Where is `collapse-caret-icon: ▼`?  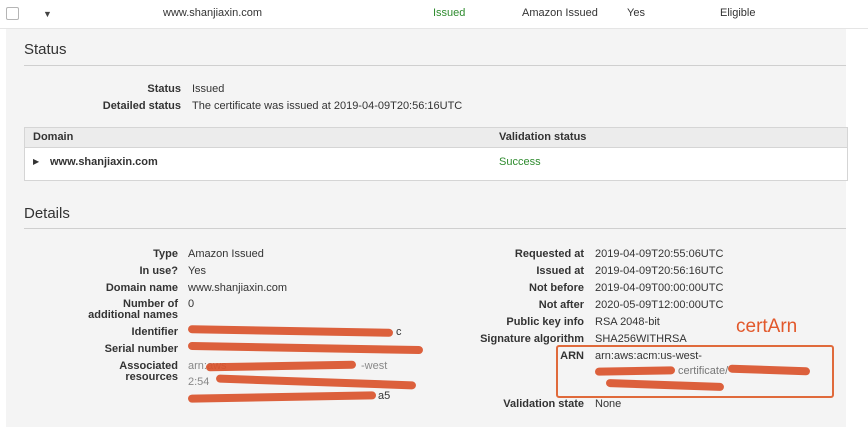
collapse-caret-icon: ▼ is located at coordinates (47, 14).